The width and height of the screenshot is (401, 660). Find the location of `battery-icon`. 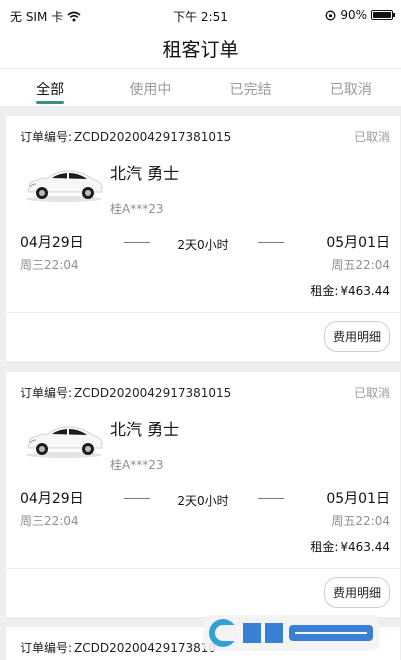

battery-icon is located at coordinates (383, 15).